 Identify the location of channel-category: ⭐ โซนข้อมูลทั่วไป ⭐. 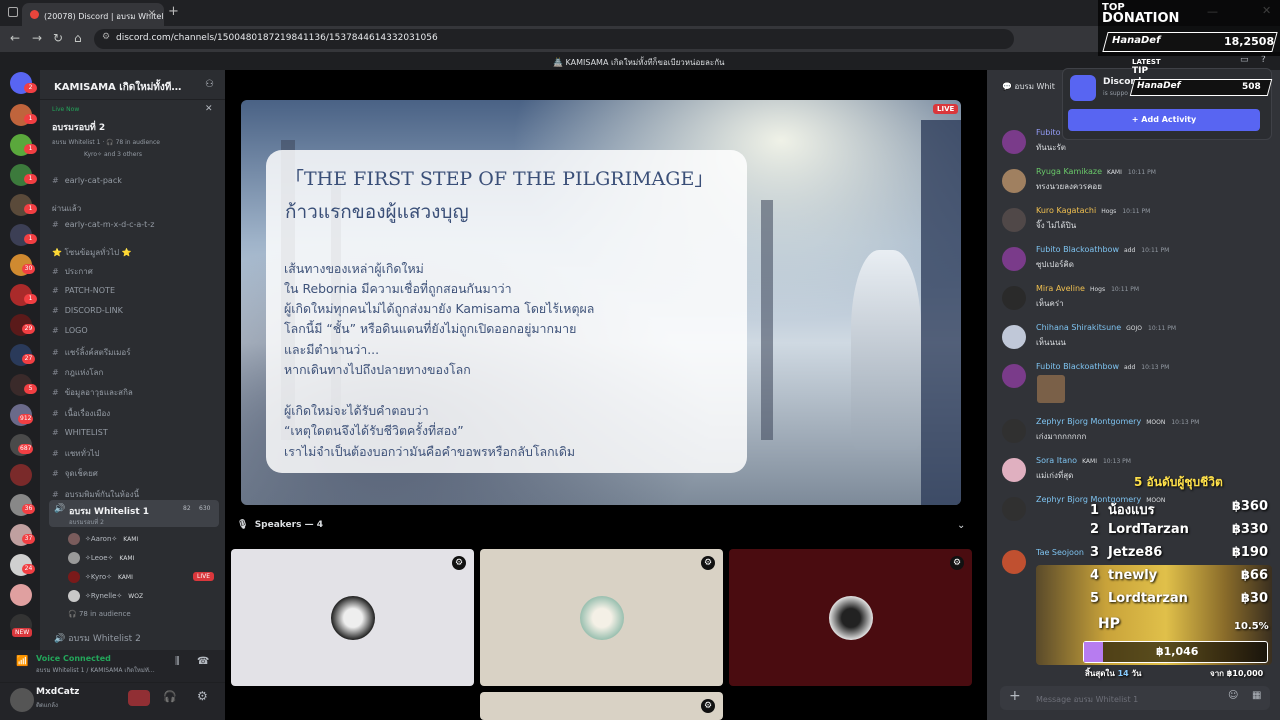
(92, 252).